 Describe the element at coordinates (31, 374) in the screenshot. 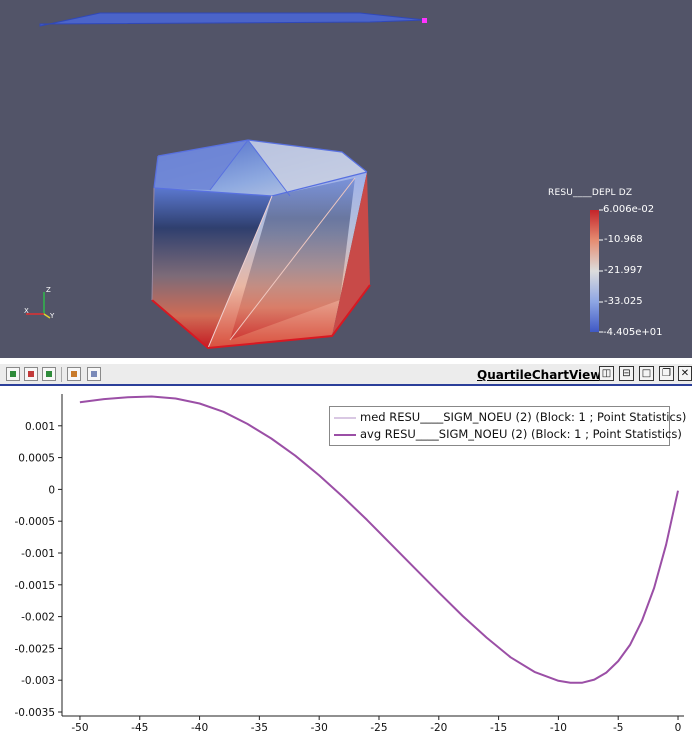

I see `select-points-icon` at that location.